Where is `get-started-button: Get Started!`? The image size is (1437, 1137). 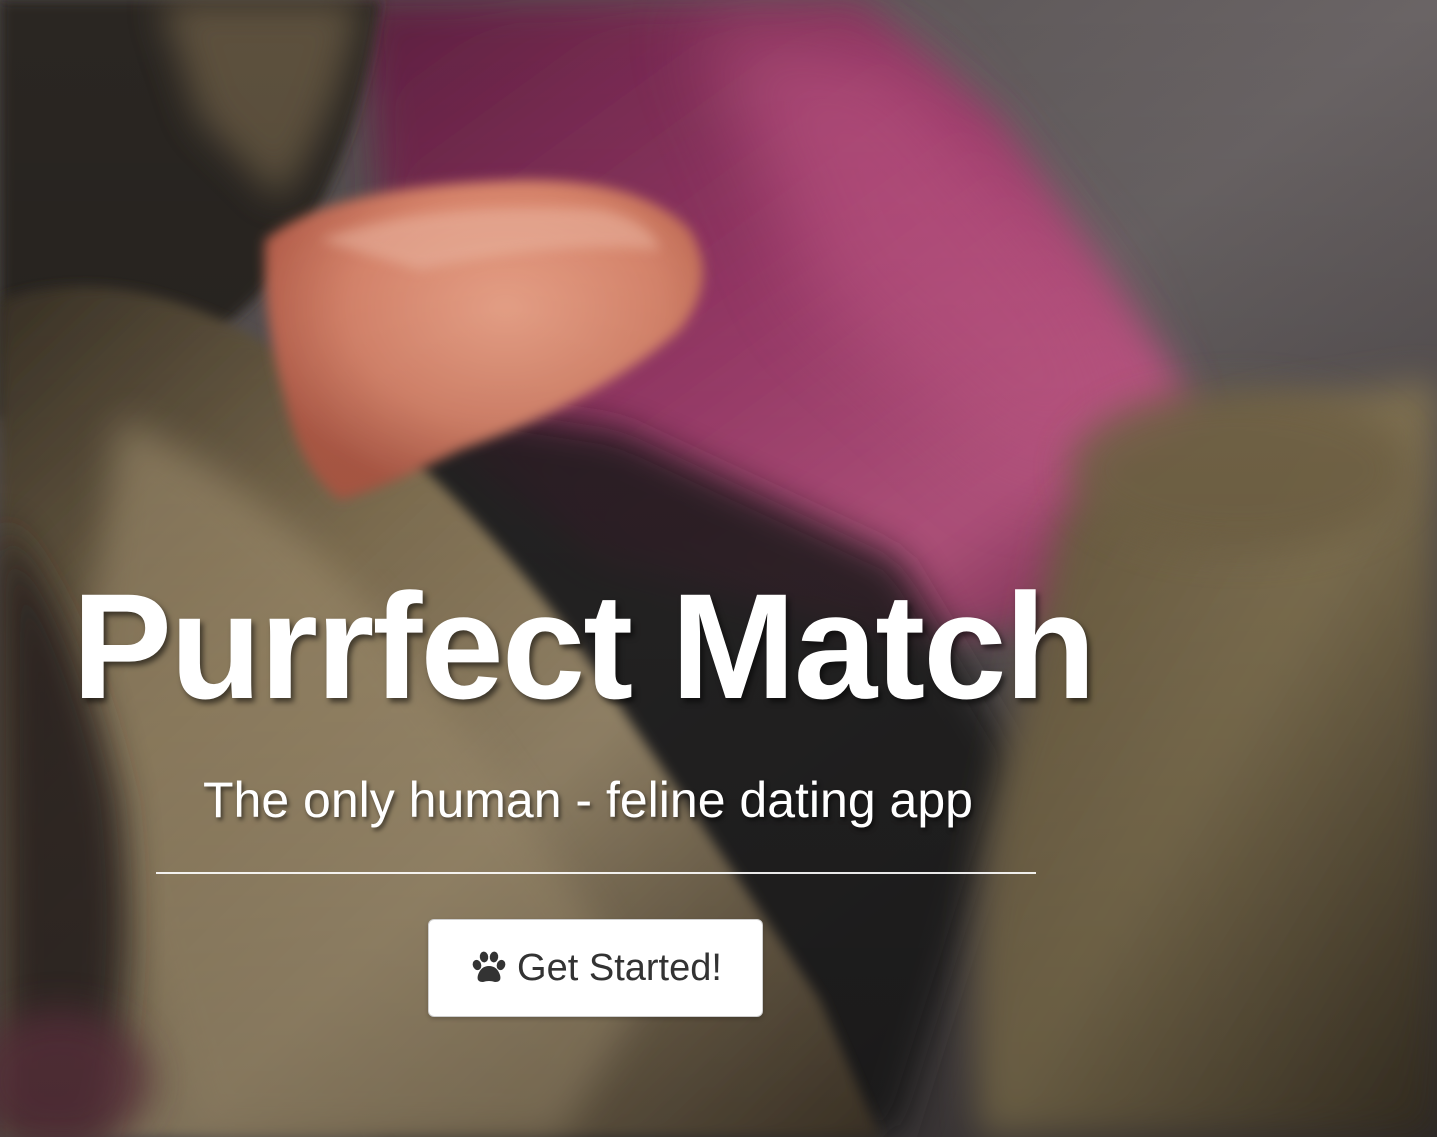 get-started-button: Get Started! is located at coordinates (595, 968).